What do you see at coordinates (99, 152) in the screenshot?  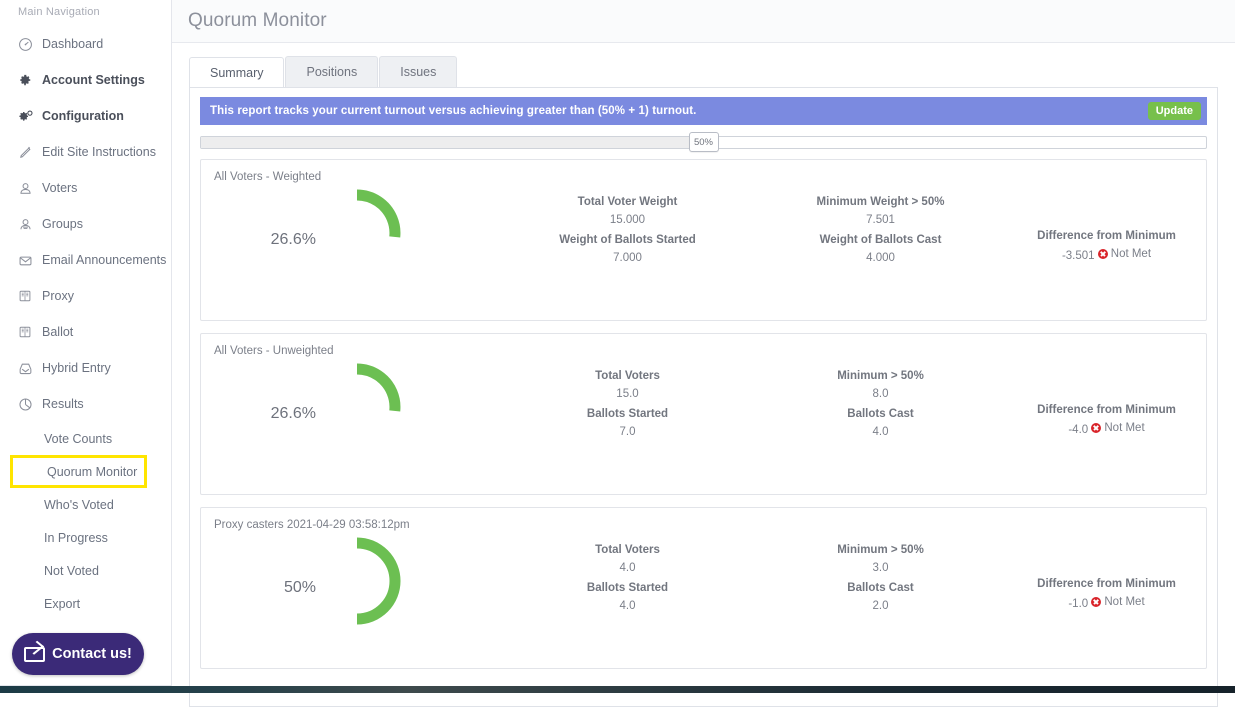 I see `sidebar-item-label: Edit Site Instructions` at bounding box center [99, 152].